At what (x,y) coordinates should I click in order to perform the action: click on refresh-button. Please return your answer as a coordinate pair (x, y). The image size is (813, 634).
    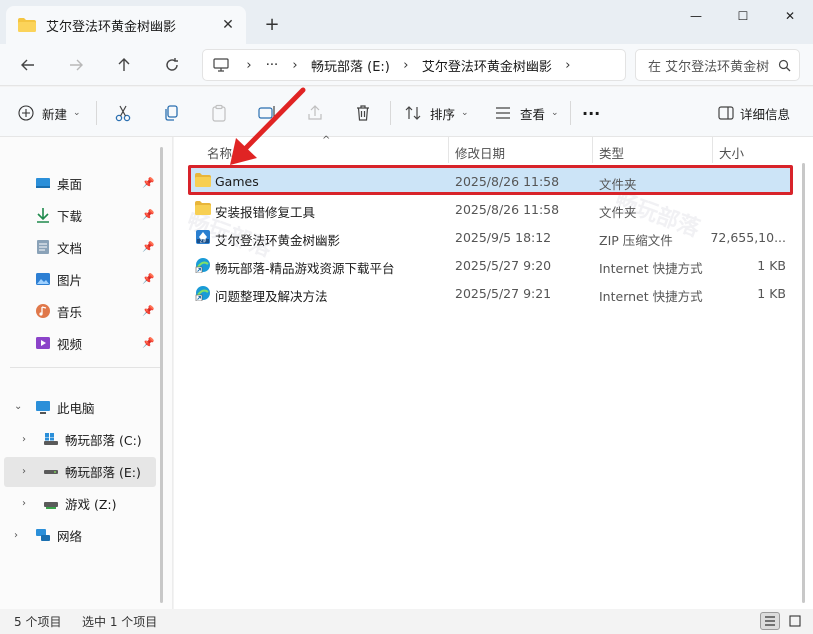
    Looking at the image, I should click on (172, 65).